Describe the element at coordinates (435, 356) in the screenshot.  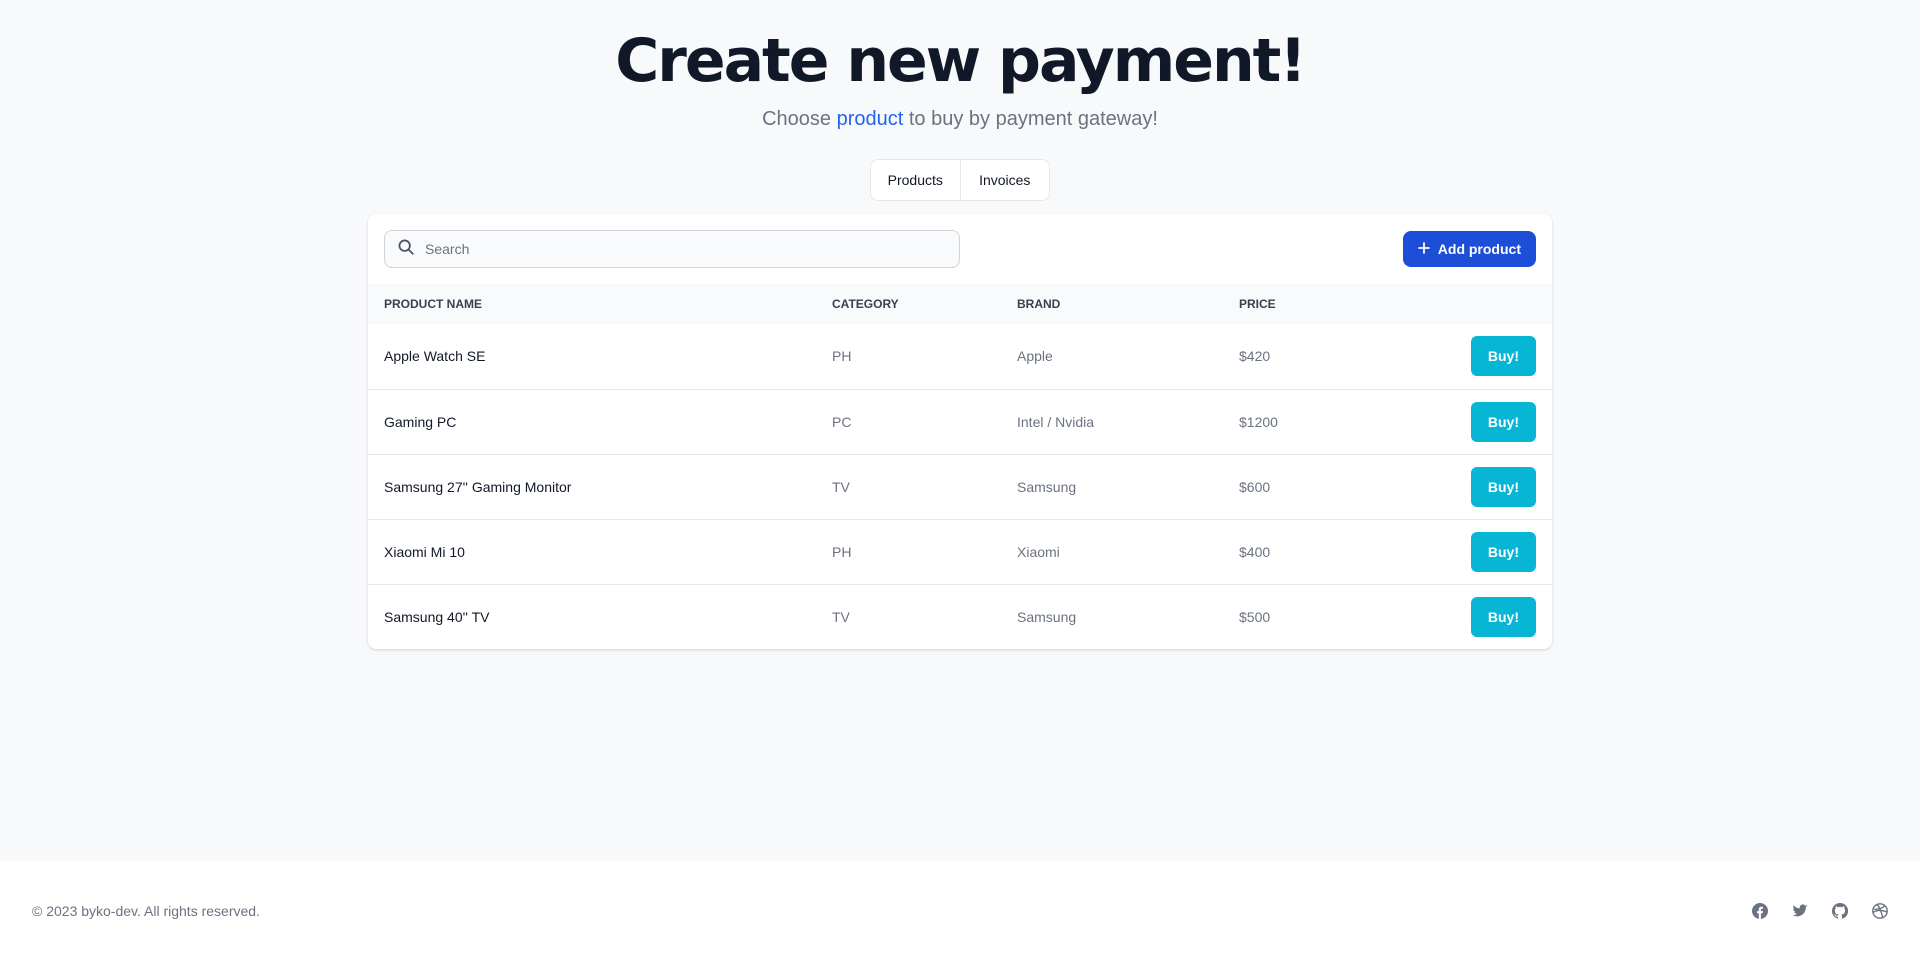
I see `product-name-cell: Apple Watch SE` at that location.